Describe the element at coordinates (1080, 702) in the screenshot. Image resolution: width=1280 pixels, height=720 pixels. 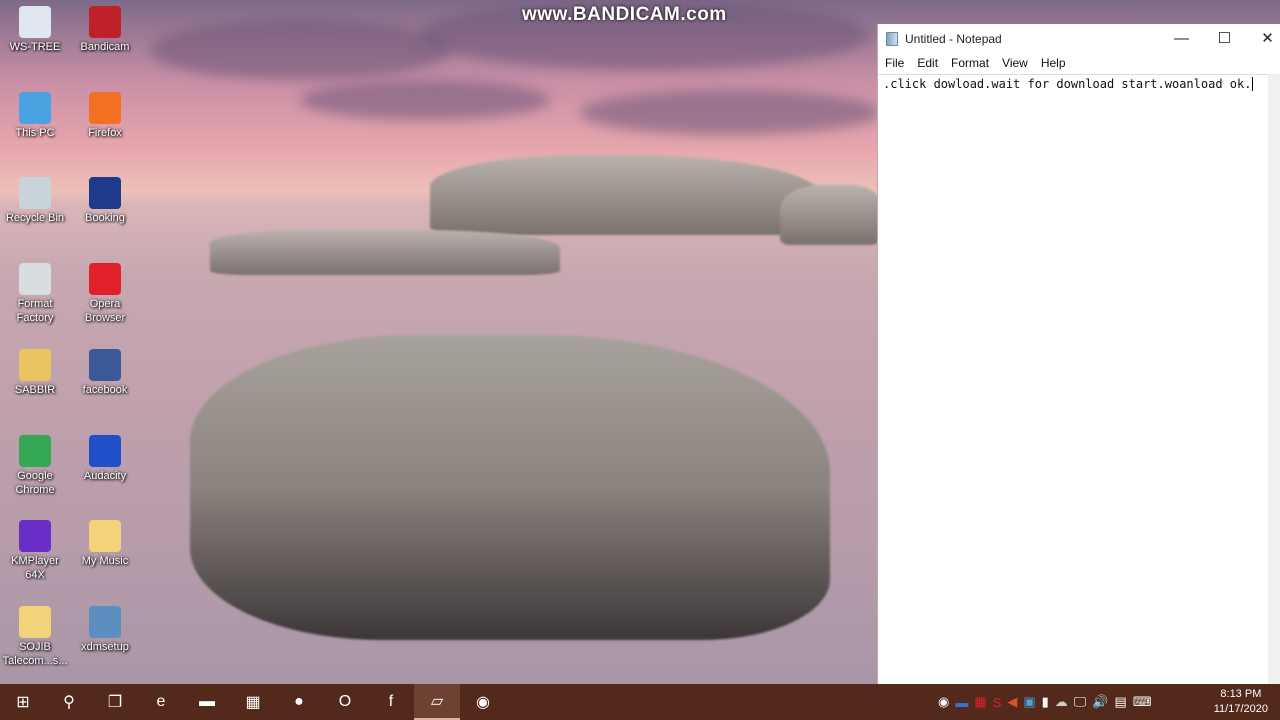
I see `network-icon: 🖵` at that location.